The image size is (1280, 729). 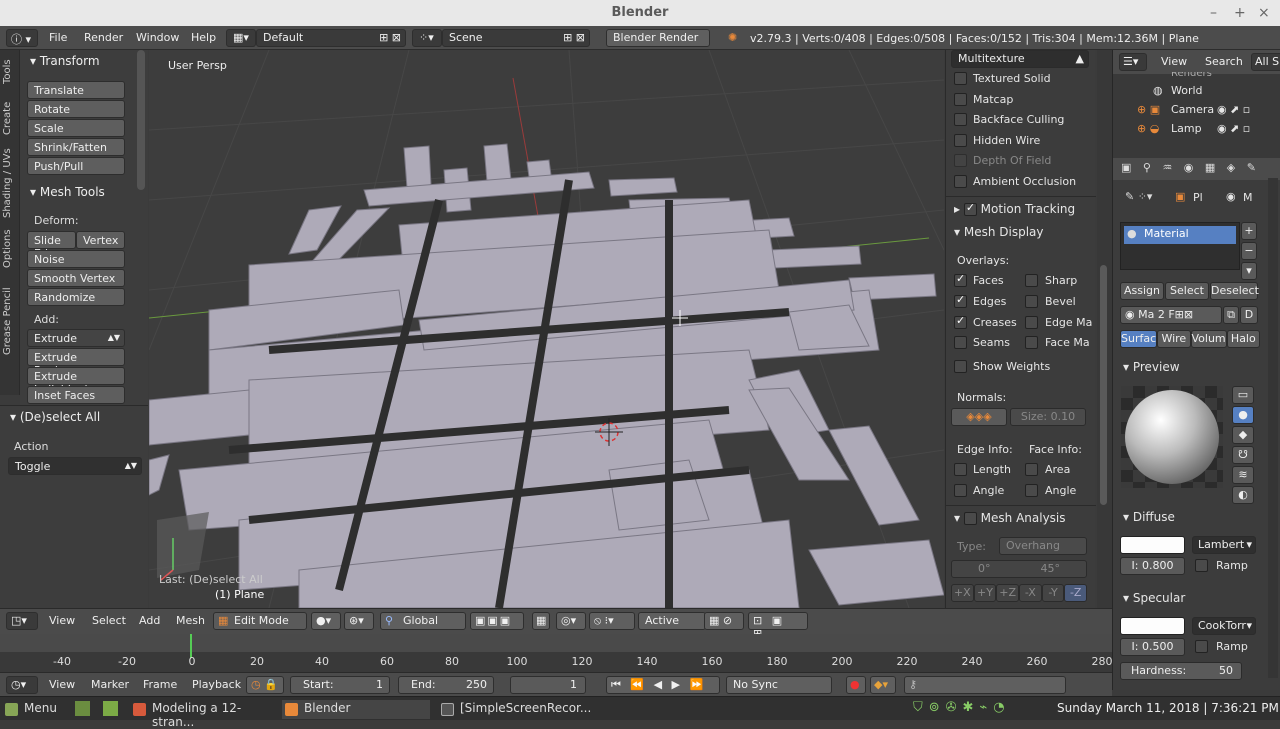 I want to click on material-datablock: ◉ Ma 2 F⊞⊠, so click(x=1171, y=315).